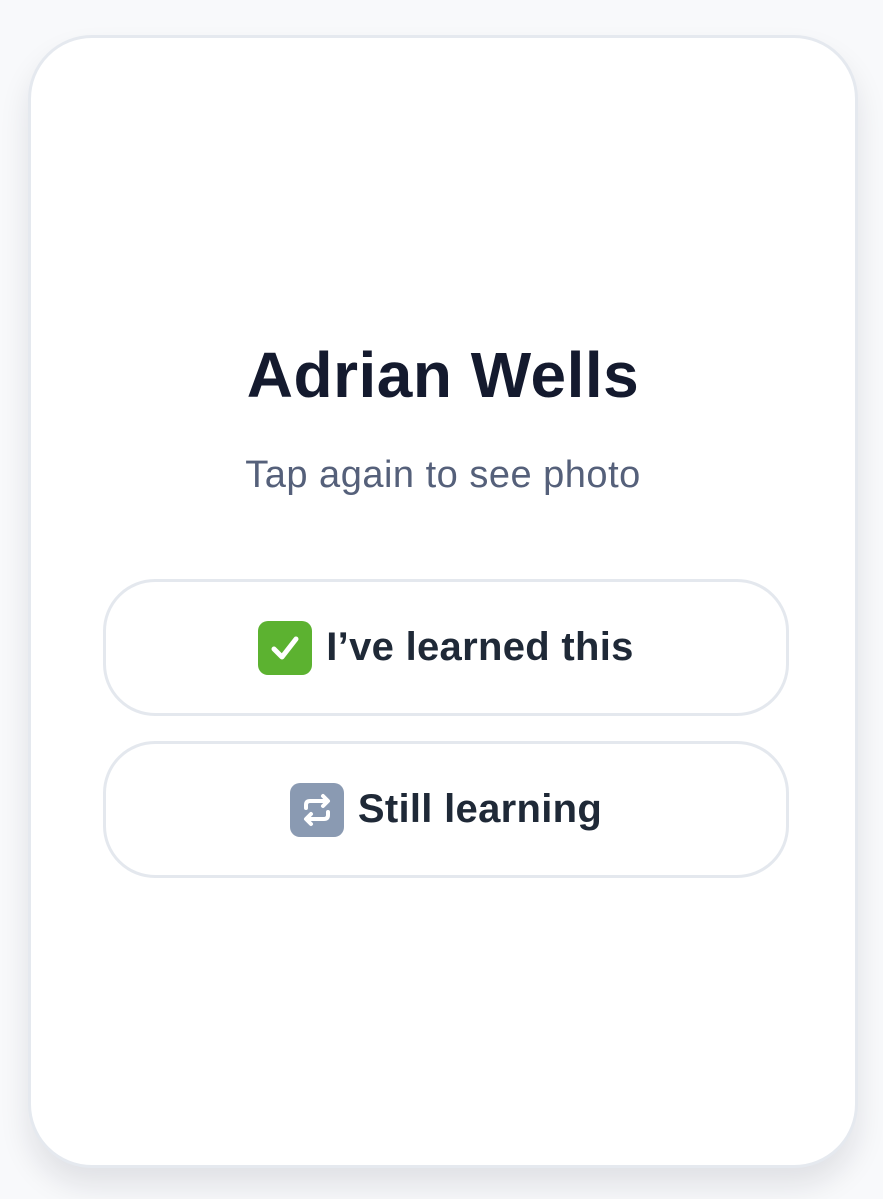  I want to click on person-name: Adrian Wells, so click(443, 375).